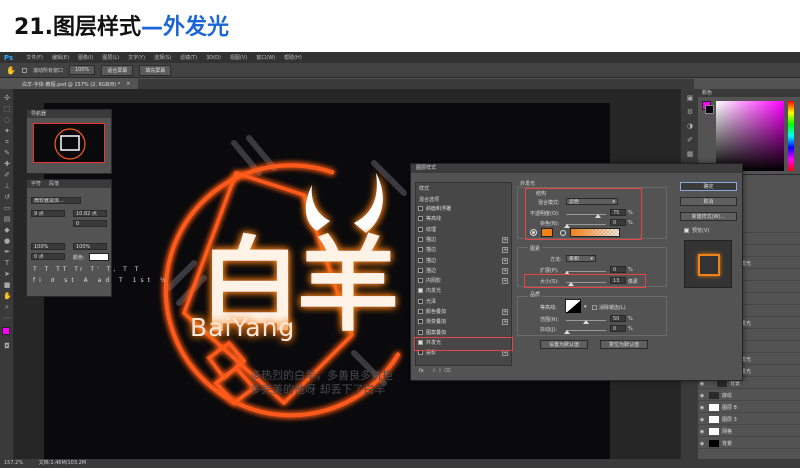  I want to click on layer-row: ◉ 底纹, so click(749, 396).